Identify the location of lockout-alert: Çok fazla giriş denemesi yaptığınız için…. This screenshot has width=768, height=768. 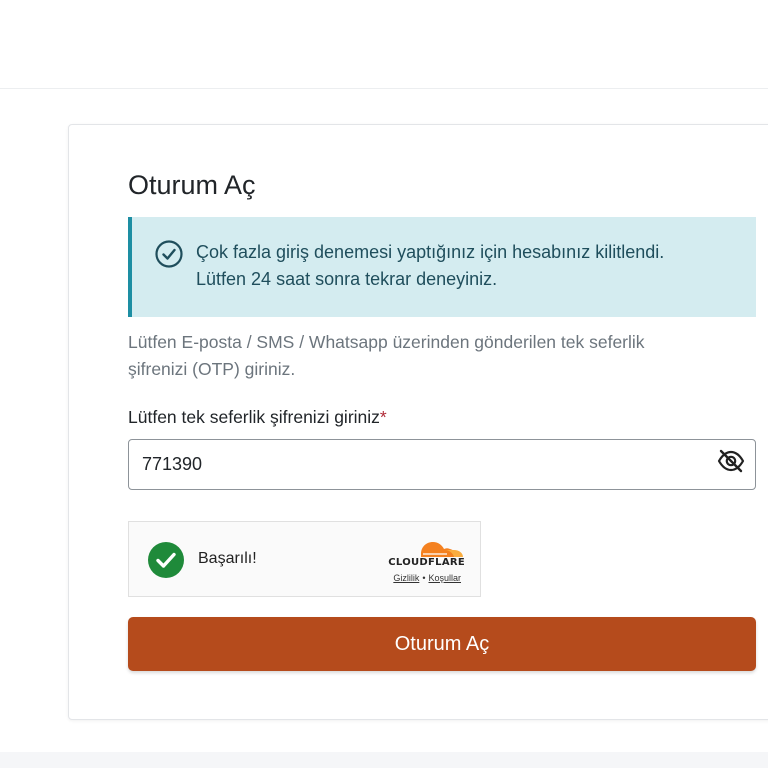
(442, 267).